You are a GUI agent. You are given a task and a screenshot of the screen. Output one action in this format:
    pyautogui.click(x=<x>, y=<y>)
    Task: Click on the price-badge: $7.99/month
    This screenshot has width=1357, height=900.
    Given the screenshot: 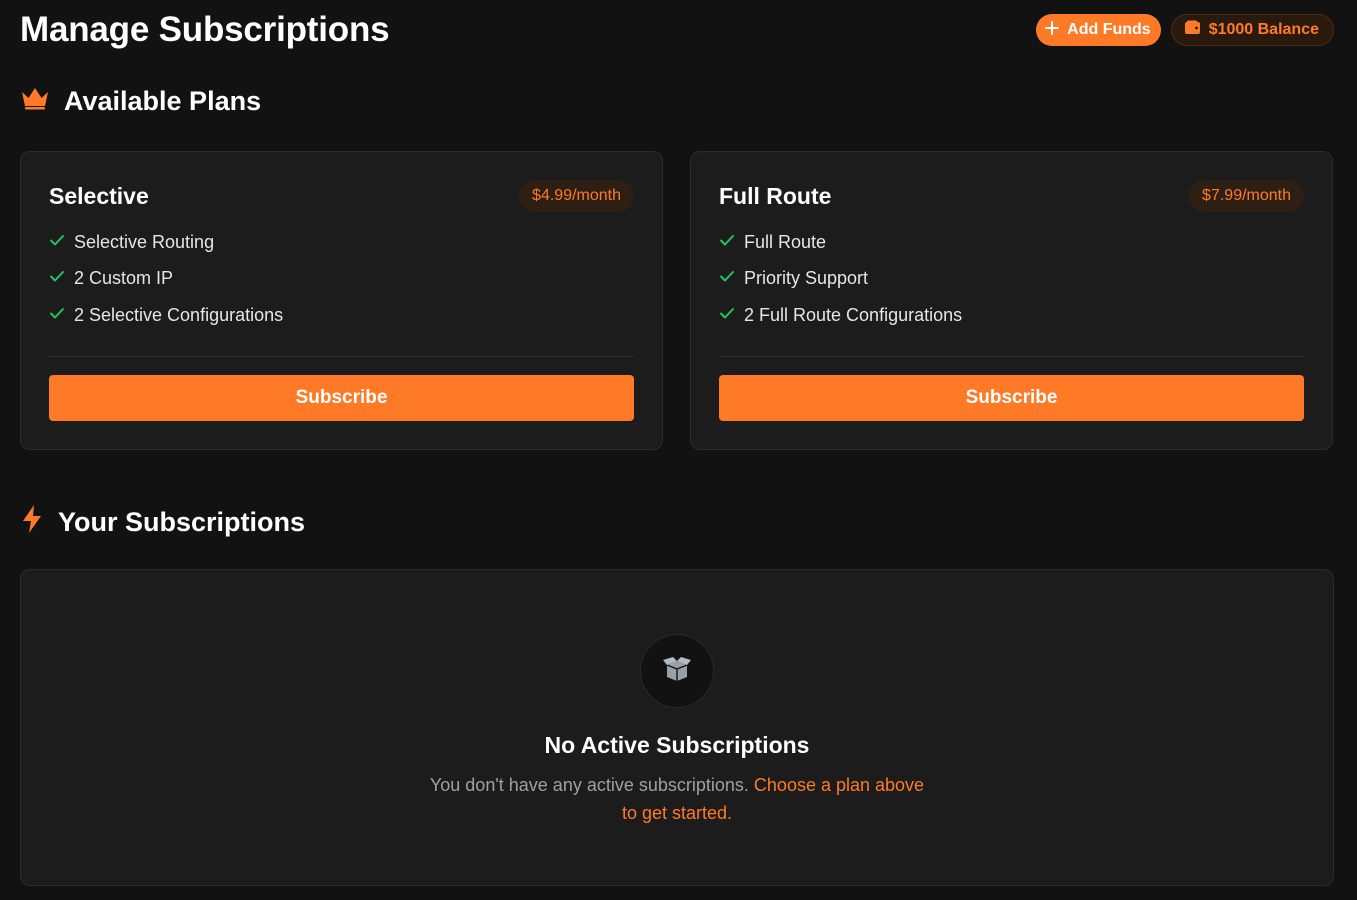 What is the action you would take?
    pyautogui.click(x=1246, y=196)
    